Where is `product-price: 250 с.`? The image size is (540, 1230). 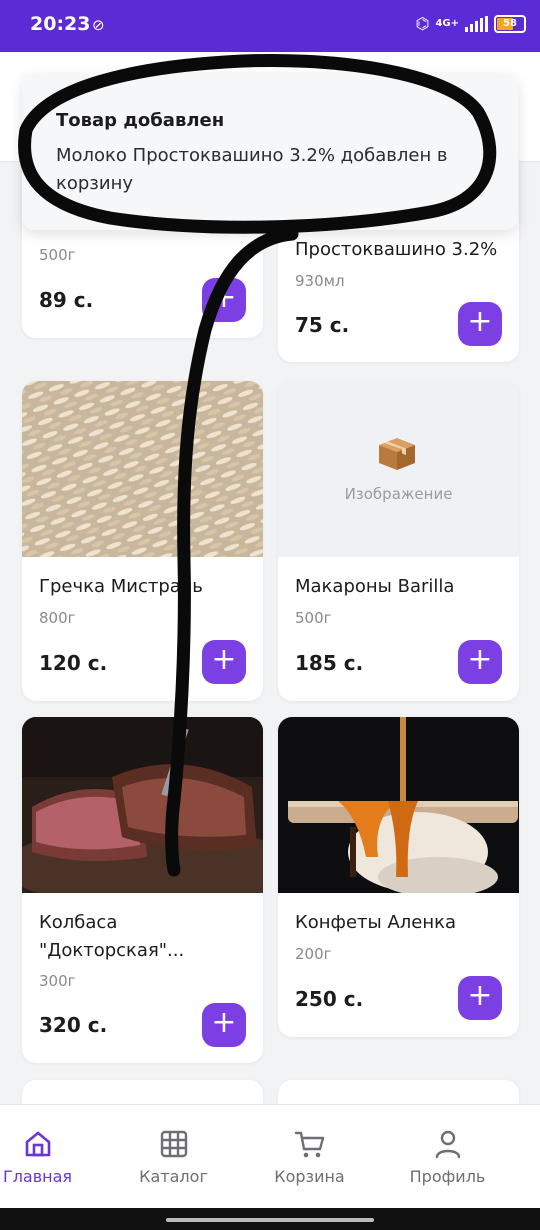 product-price: 250 с. is located at coordinates (329, 999).